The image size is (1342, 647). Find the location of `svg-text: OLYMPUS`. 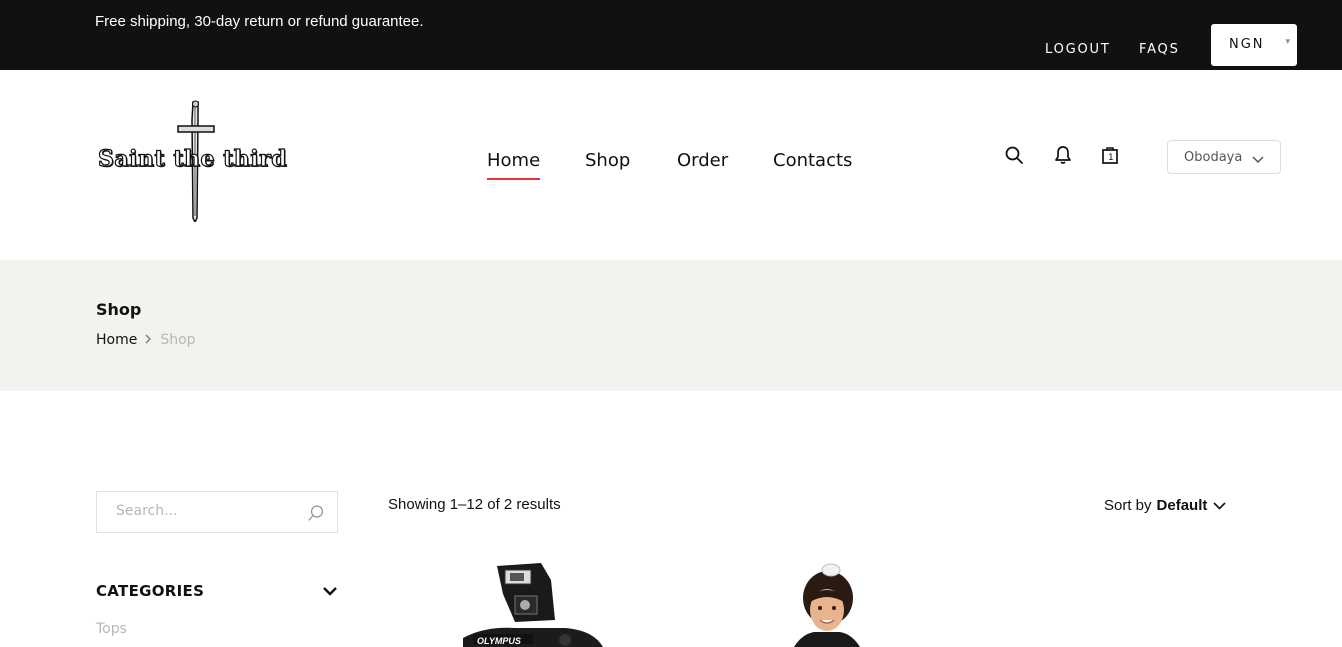

svg-text: OLYMPUS is located at coordinates (499, 641).